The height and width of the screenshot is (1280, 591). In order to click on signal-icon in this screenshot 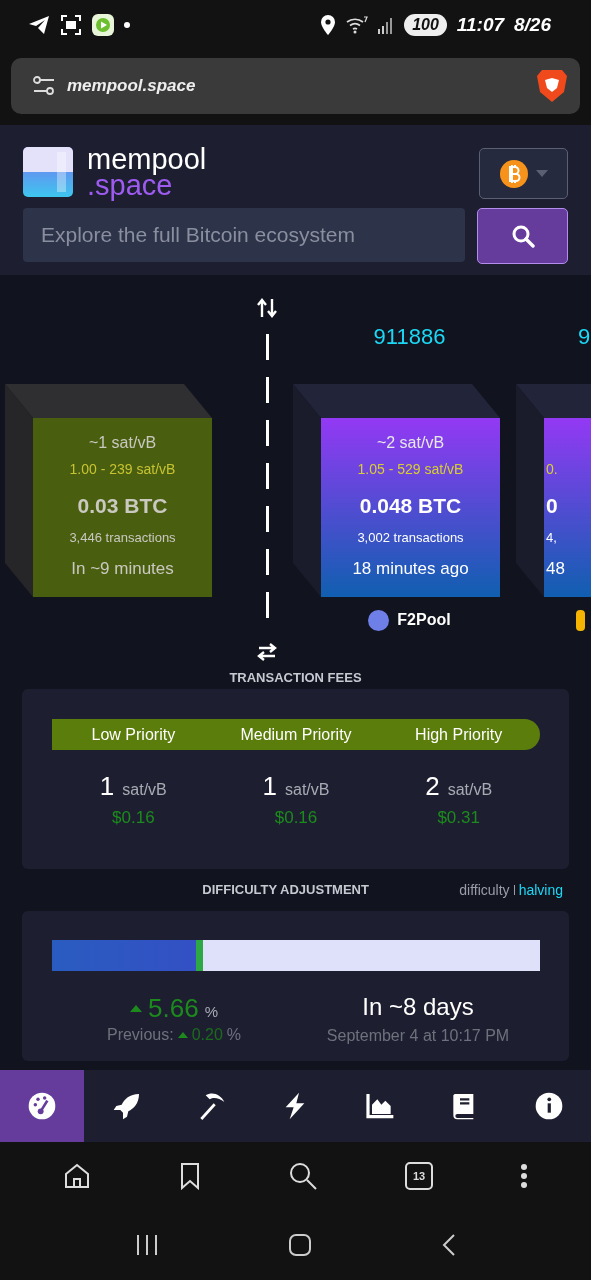, I will do `click(386, 25)`.